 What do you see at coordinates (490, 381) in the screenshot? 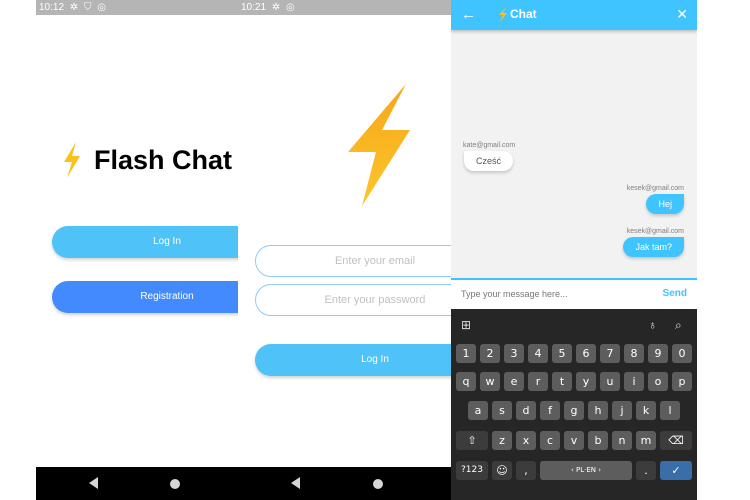
I see `key: w` at bounding box center [490, 381].